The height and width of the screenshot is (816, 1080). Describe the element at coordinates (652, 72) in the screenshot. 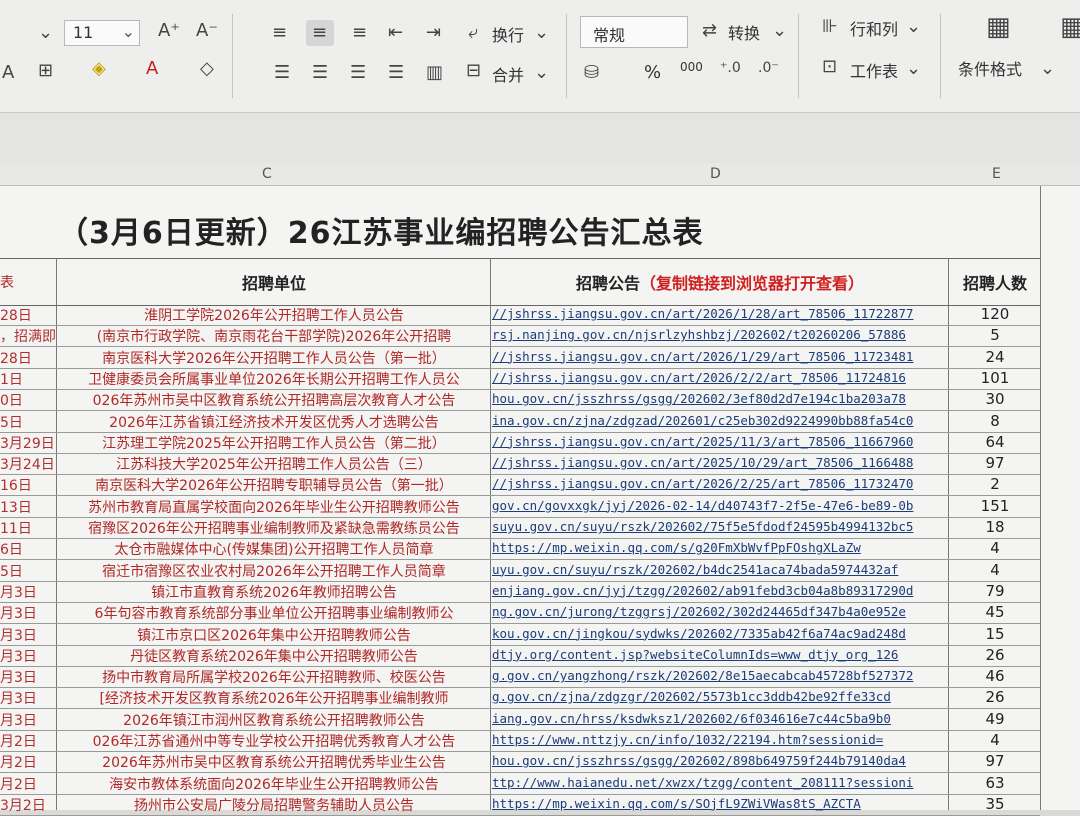

I see `percent-button: %` at that location.